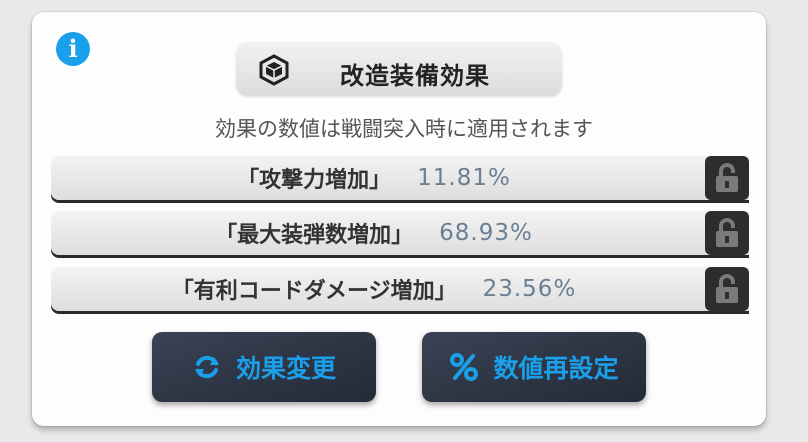  I want to click on change-effect-button: 効果変更, so click(264, 367).